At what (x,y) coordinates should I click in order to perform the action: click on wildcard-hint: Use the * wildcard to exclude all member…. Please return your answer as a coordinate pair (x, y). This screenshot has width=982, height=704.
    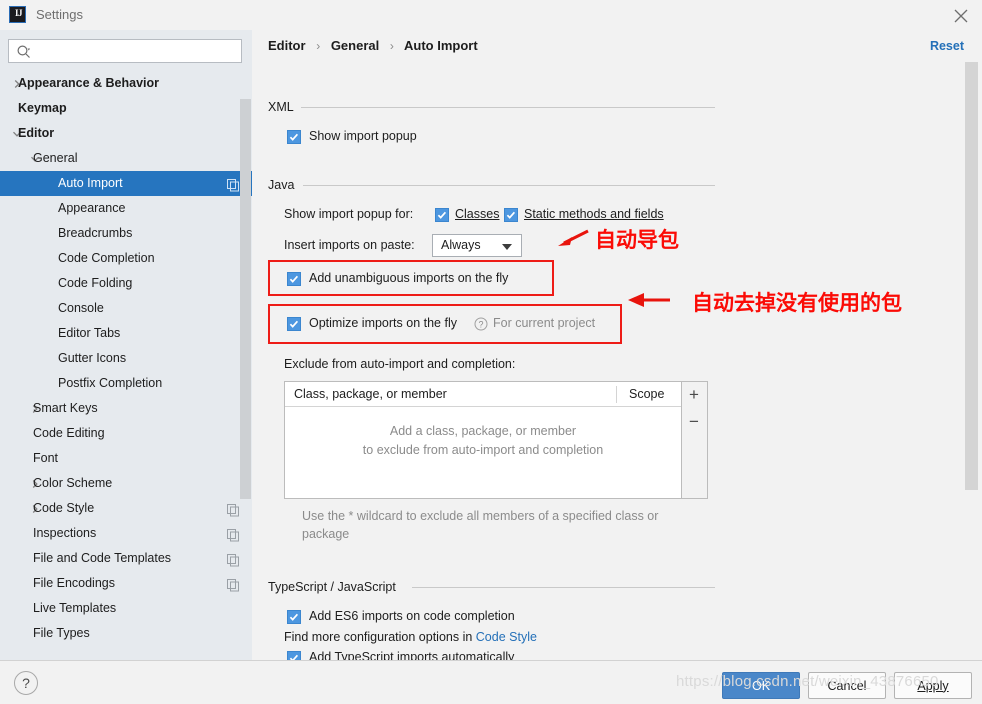
    Looking at the image, I should click on (480, 525).